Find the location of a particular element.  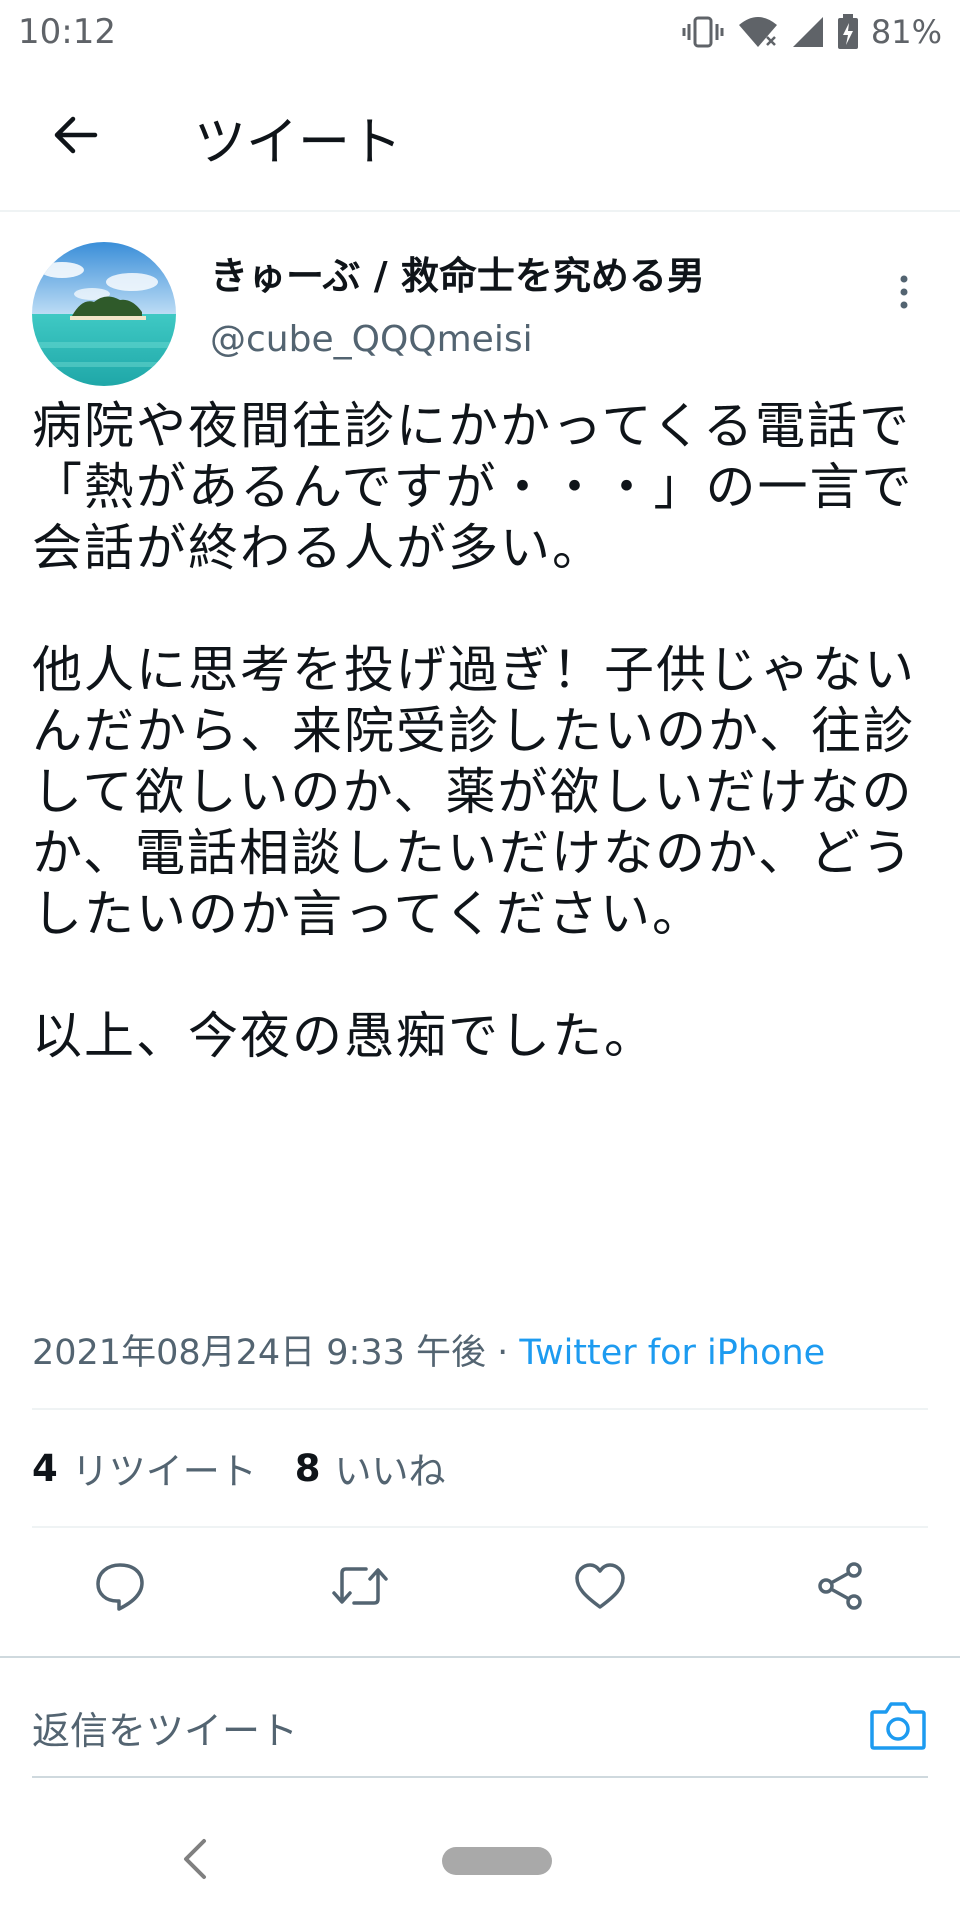

source-link: Twitter for iPhone is located at coordinates (672, 1353).